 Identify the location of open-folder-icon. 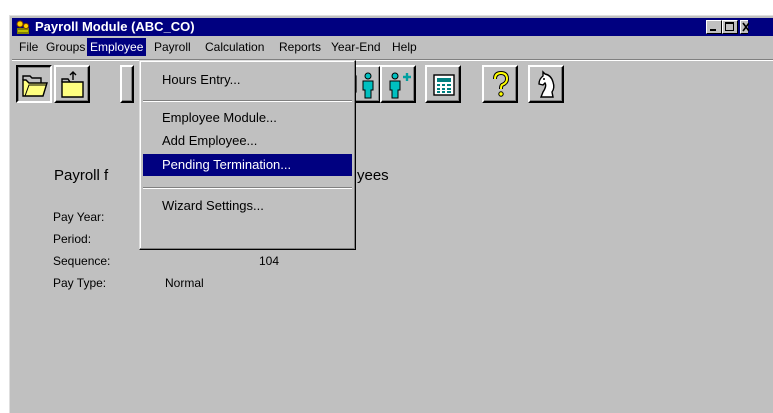
(35, 86).